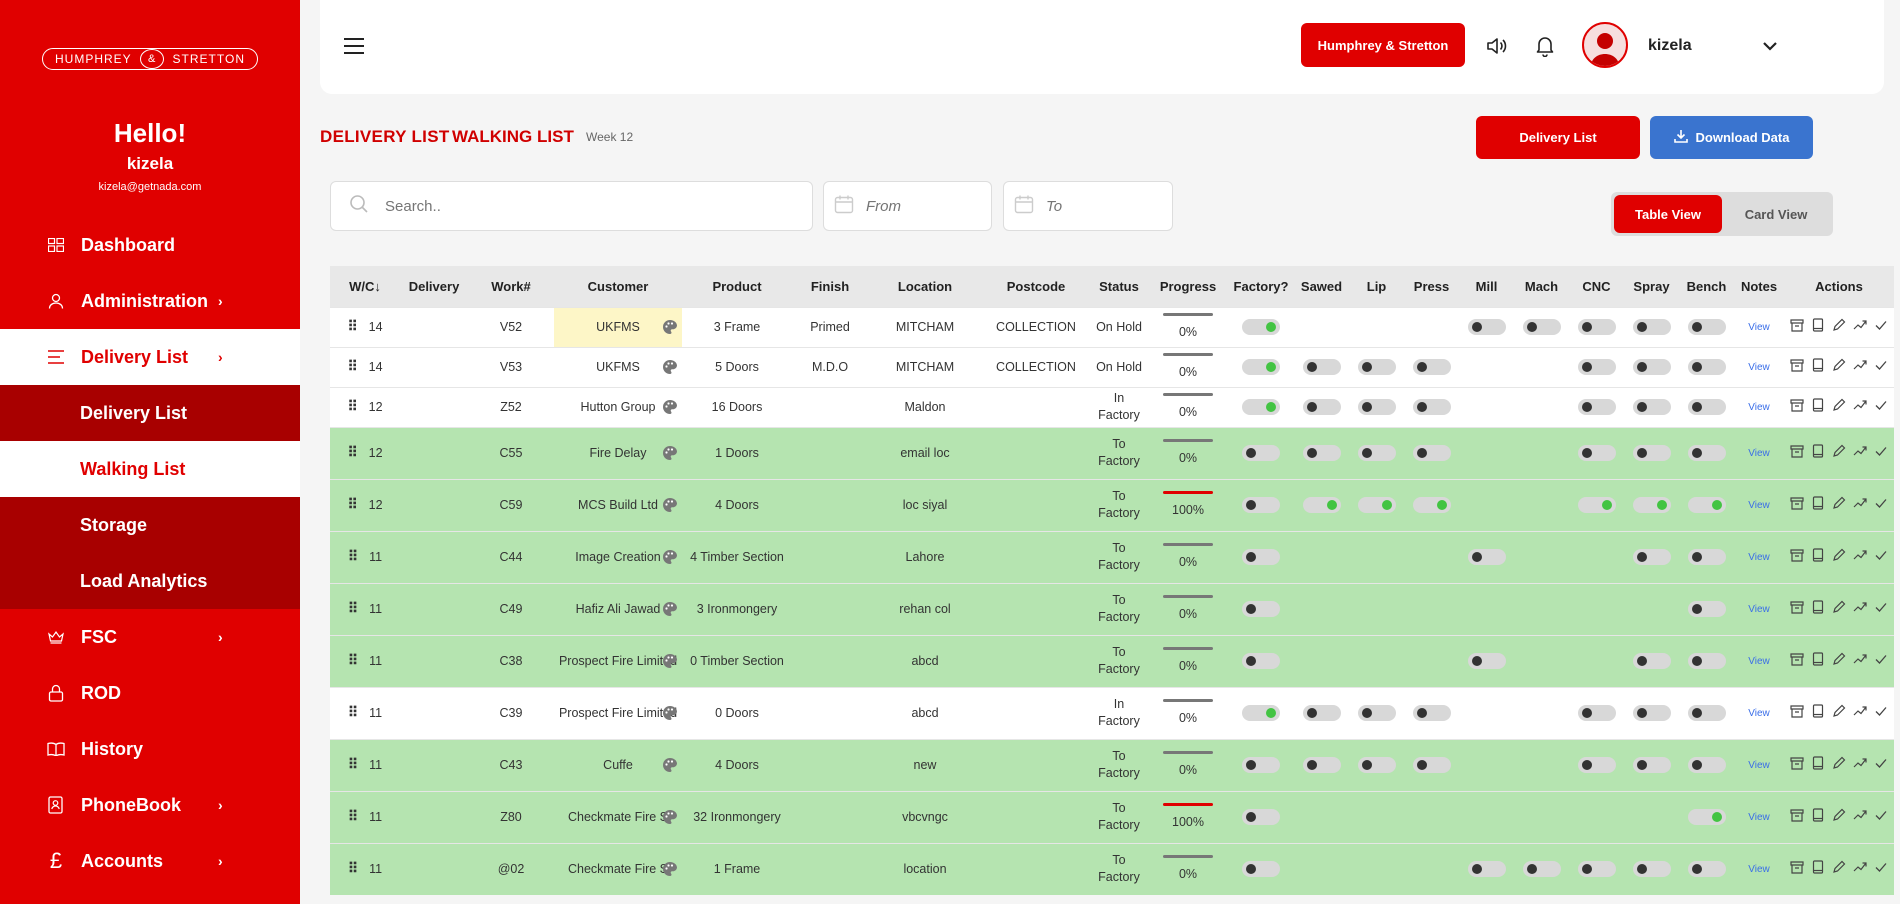  What do you see at coordinates (150, 301) in the screenshot?
I see `sidebar-item-administration: Administration ›` at bounding box center [150, 301].